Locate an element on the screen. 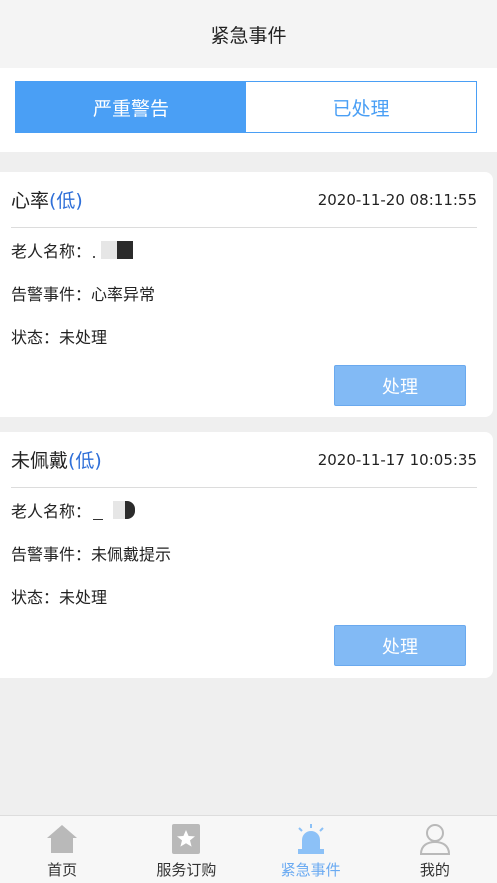 This screenshot has height=883, width=497. event-card-header: 心率(低) 2020-11-20 08:11:55 is located at coordinates (244, 200).